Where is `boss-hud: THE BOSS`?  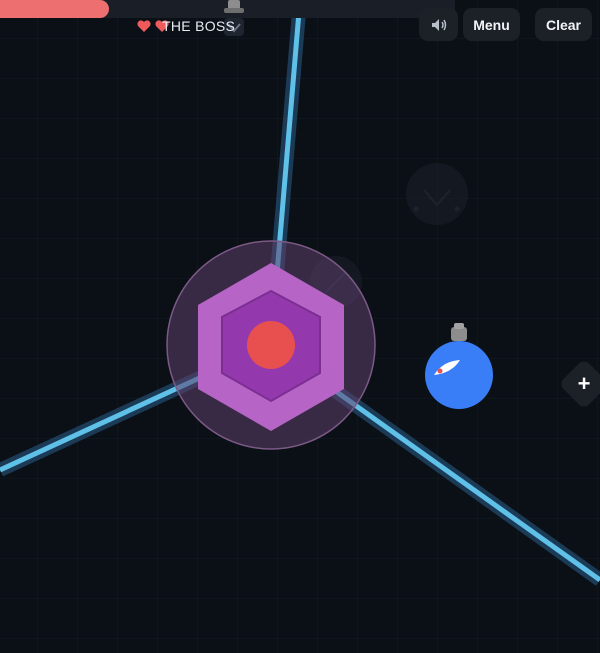 boss-hud: THE BOSS is located at coordinates (192, 26).